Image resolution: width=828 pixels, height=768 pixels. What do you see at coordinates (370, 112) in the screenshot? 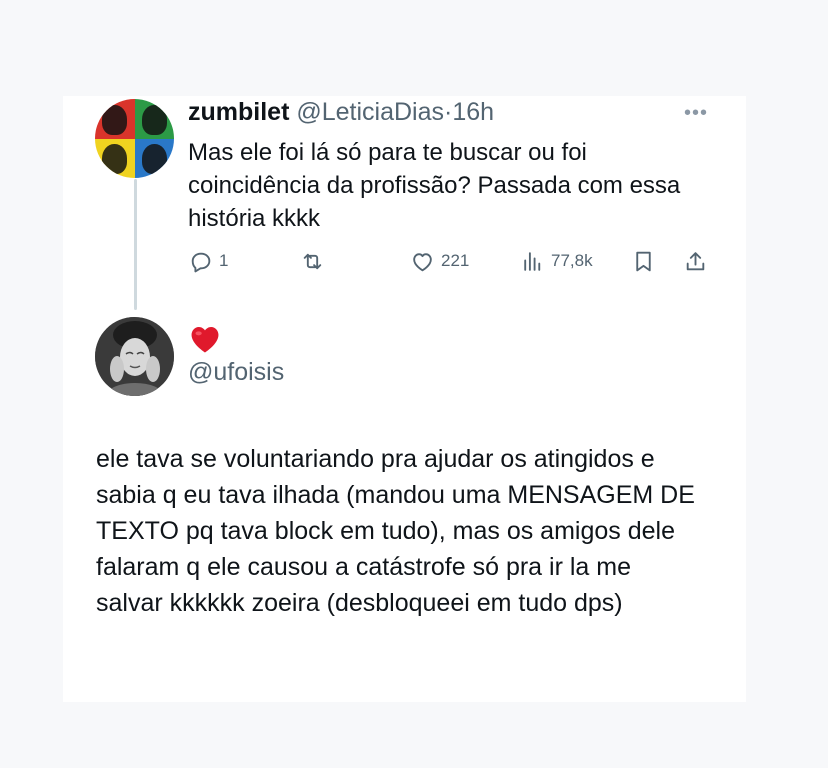
I see `author-handle: @LeticiaDias` at bounding box center [370, 112].